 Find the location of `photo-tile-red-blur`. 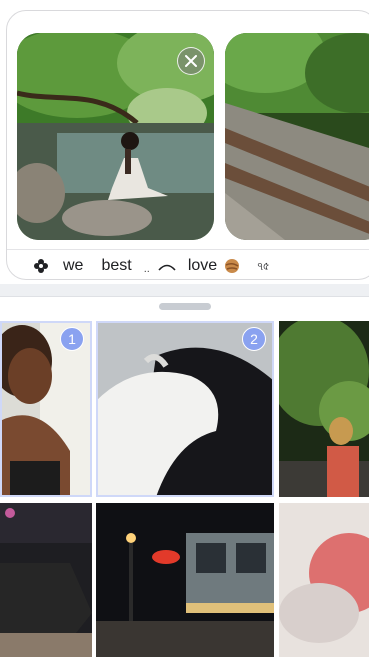

photo-tile-red-blur is located at coordinates (324, 580).